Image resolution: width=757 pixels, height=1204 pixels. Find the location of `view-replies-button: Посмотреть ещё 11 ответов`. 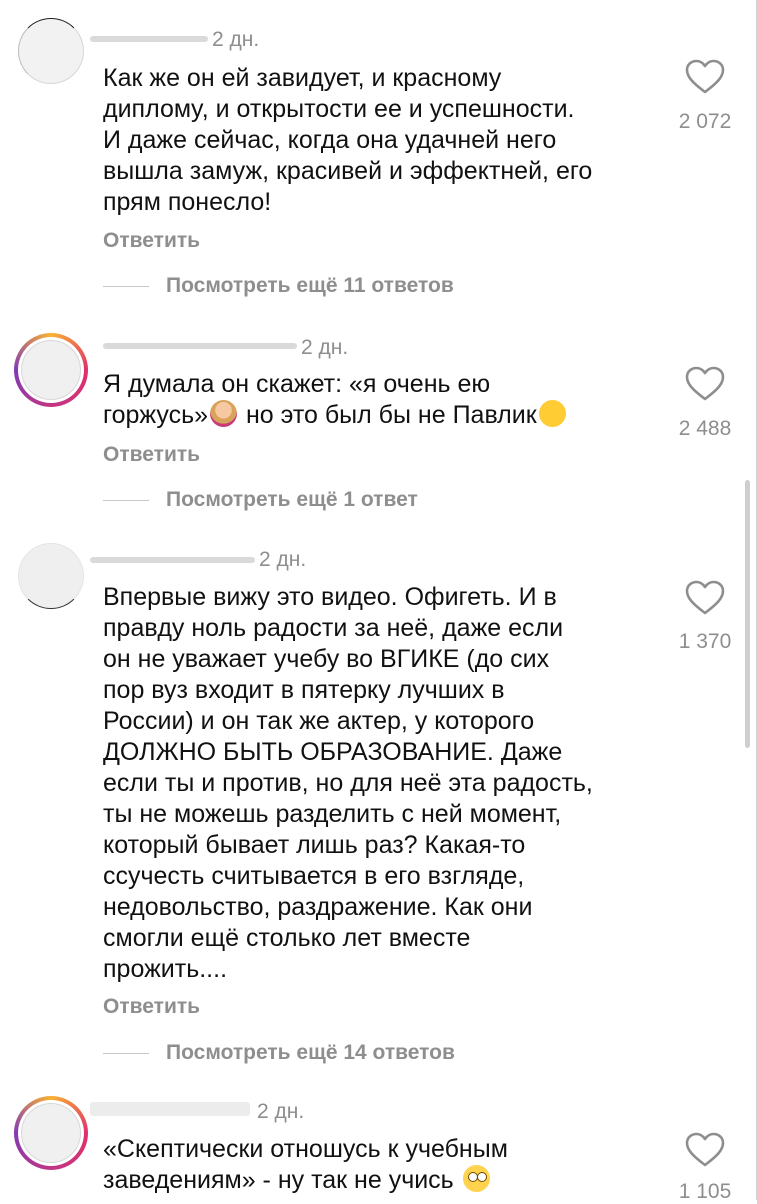

view-replies-button: Посмотреть ещё 11 ответов is located at coordinates (278, 286).